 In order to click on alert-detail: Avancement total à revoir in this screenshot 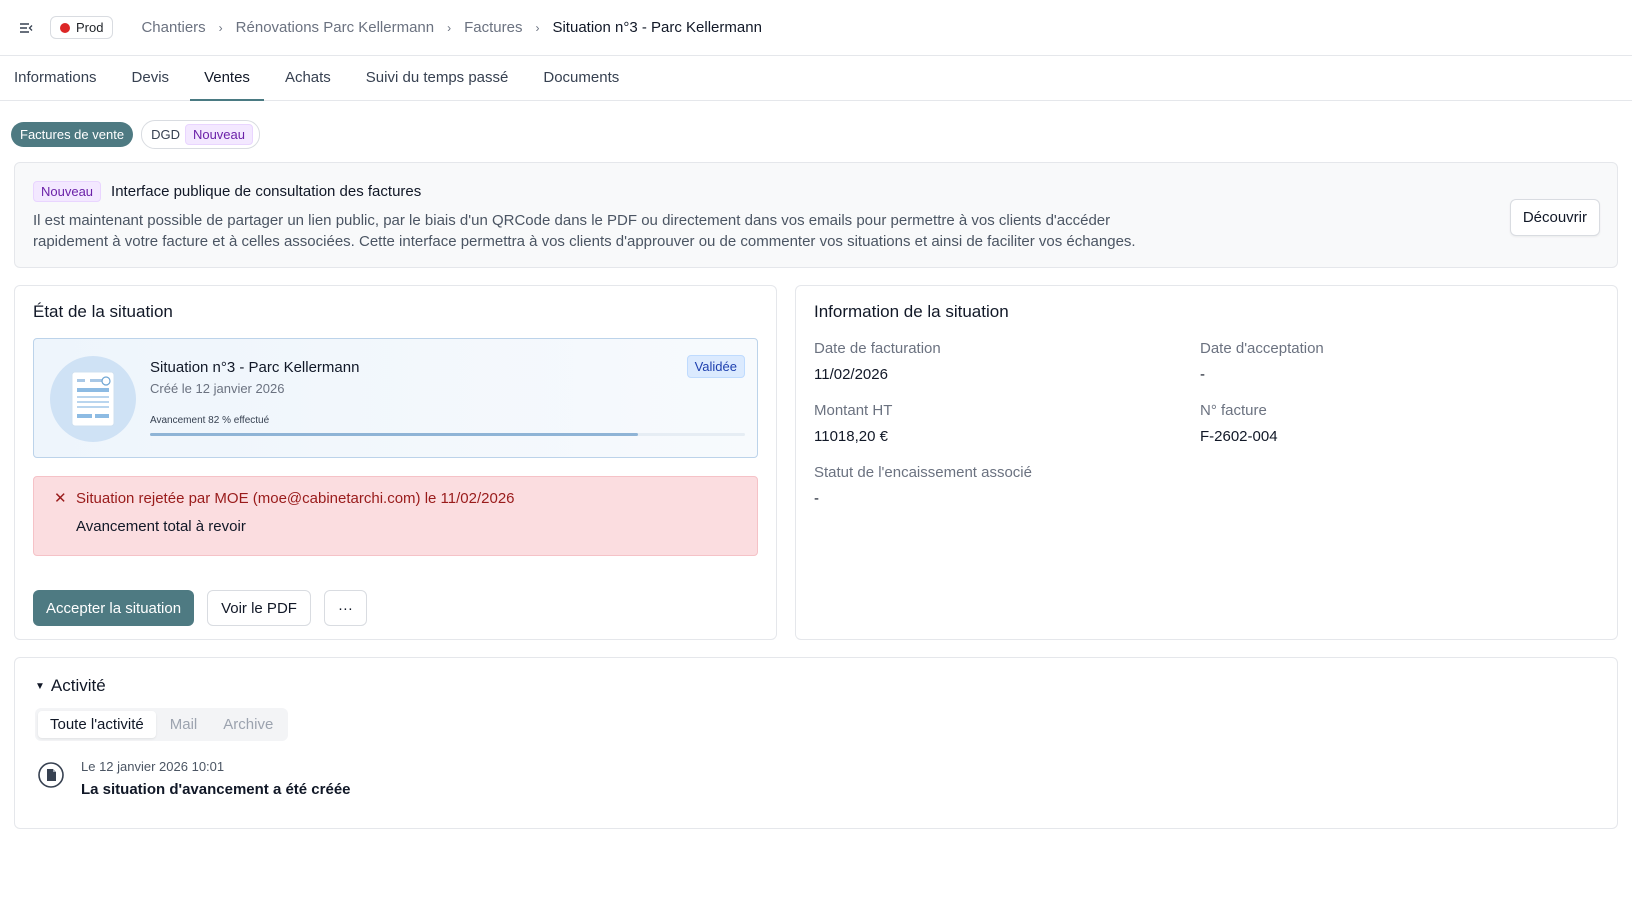, I will do `click(161, 526)`.